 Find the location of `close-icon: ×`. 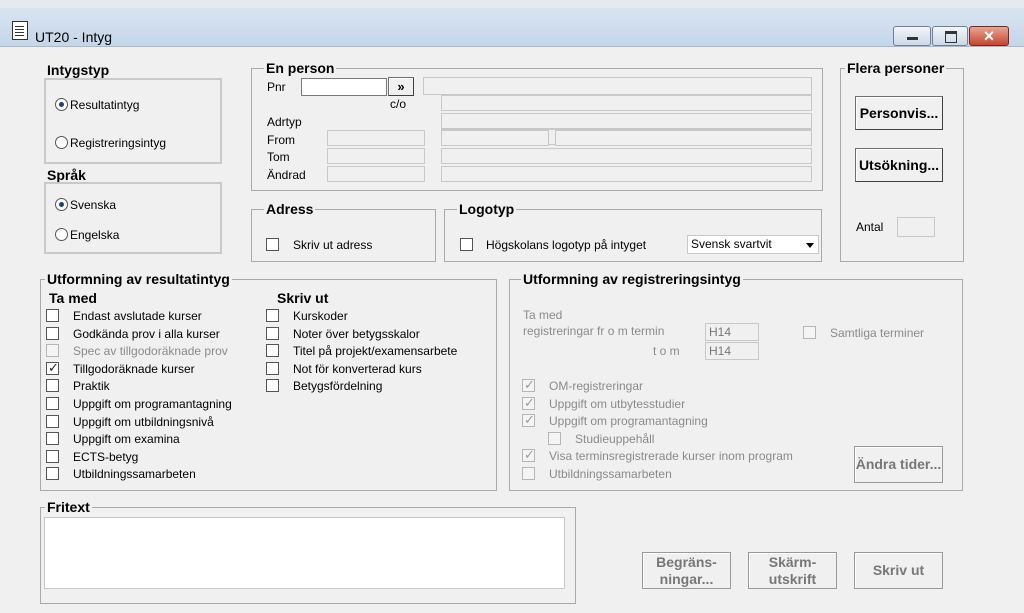

close-icon: × is located at coordinates (989, 36).